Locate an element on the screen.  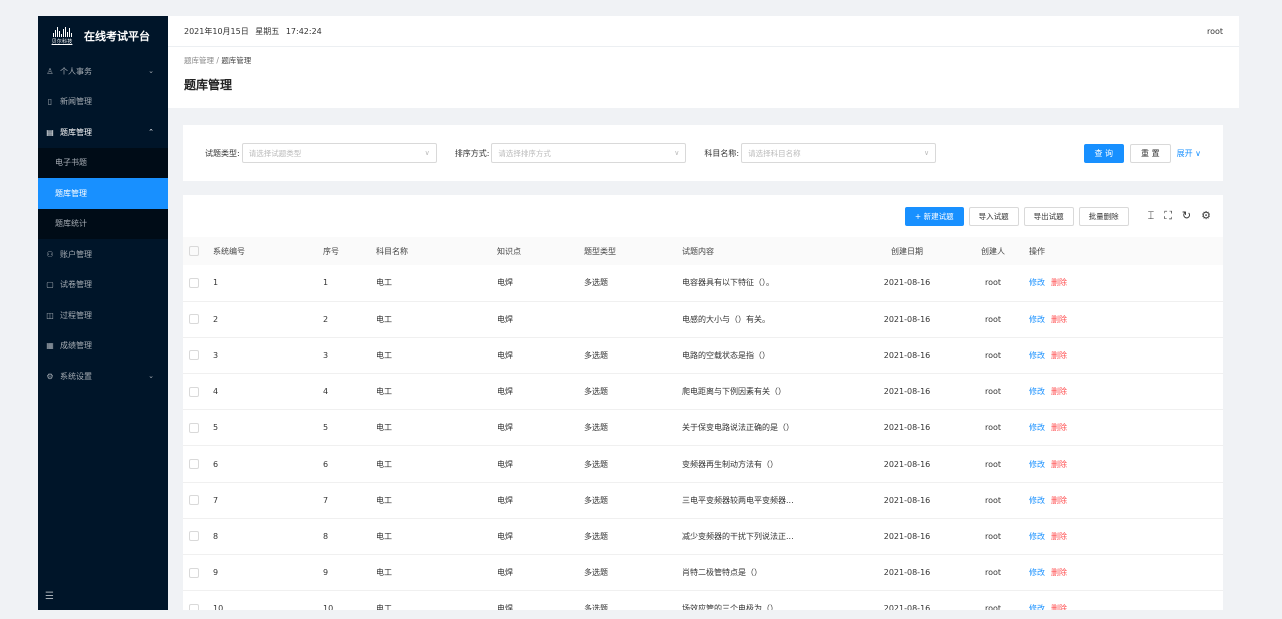
batch-delete-button: 批量删除 is located at coordinates (1103, 216).